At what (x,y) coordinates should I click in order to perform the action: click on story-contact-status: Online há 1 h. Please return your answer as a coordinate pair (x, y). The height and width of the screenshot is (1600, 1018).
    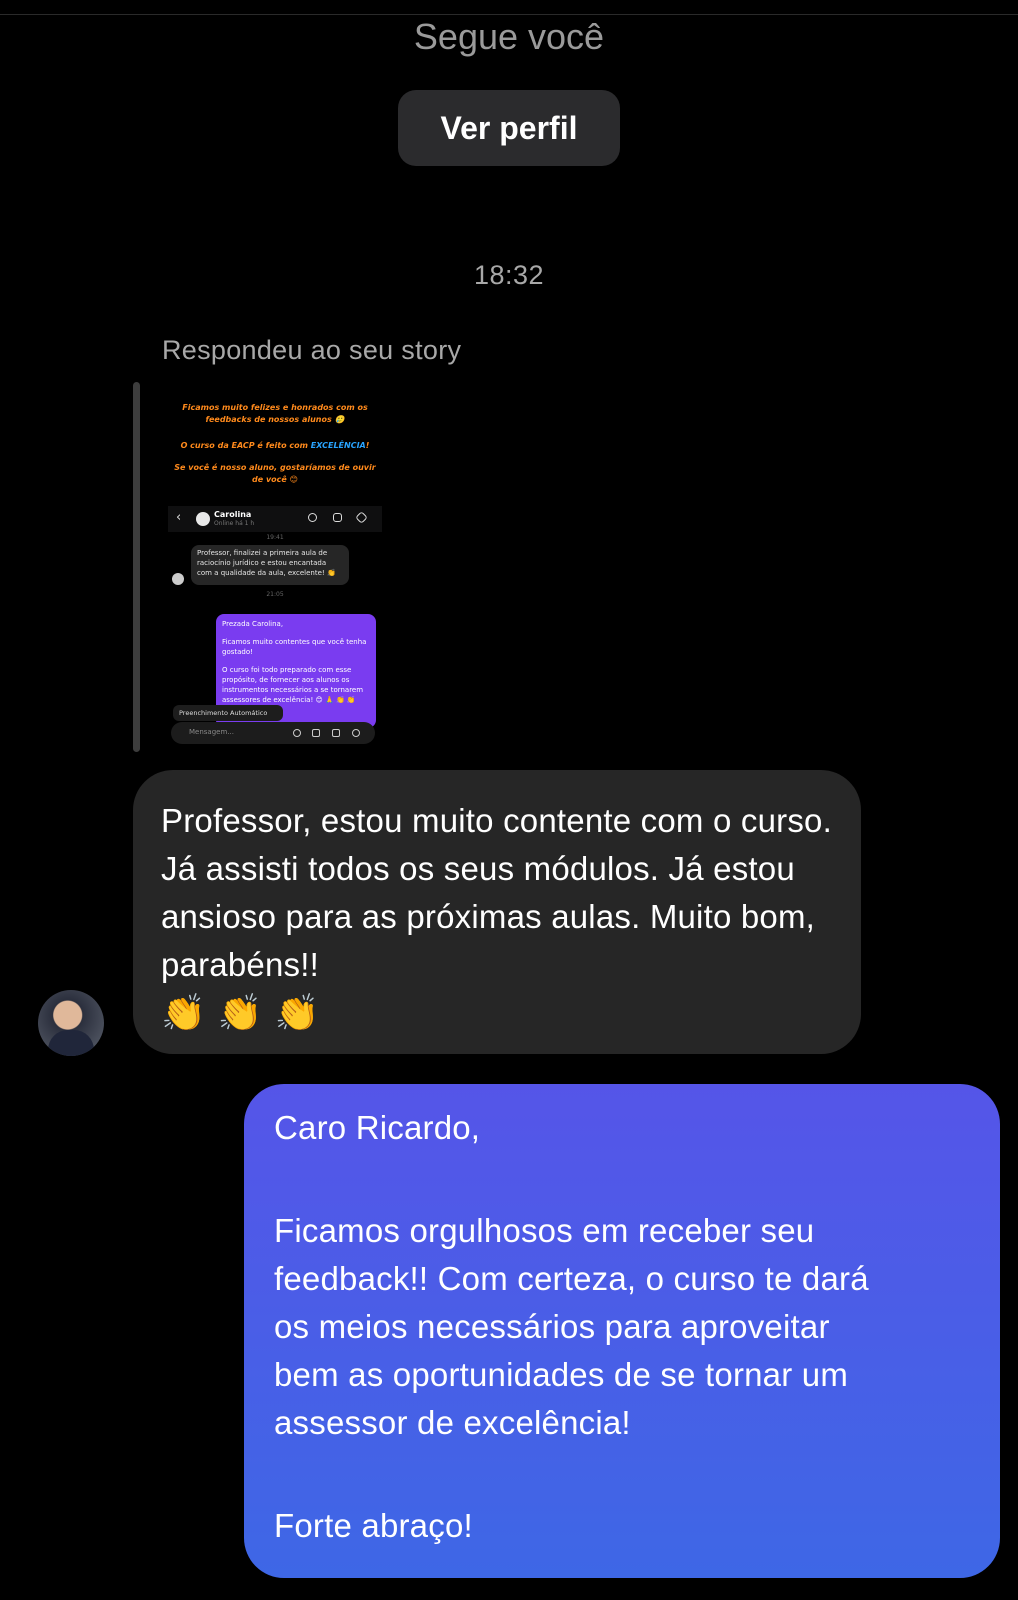
    Looking at the image, I should click on (234, 523).